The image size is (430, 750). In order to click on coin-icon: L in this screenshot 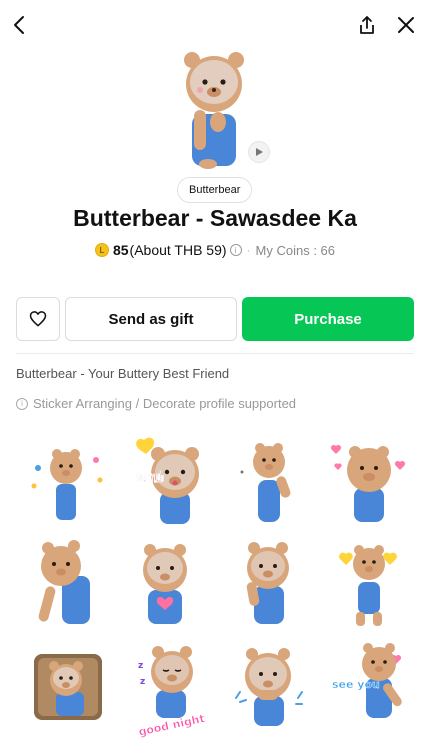, I will do `click(101, 250)`.